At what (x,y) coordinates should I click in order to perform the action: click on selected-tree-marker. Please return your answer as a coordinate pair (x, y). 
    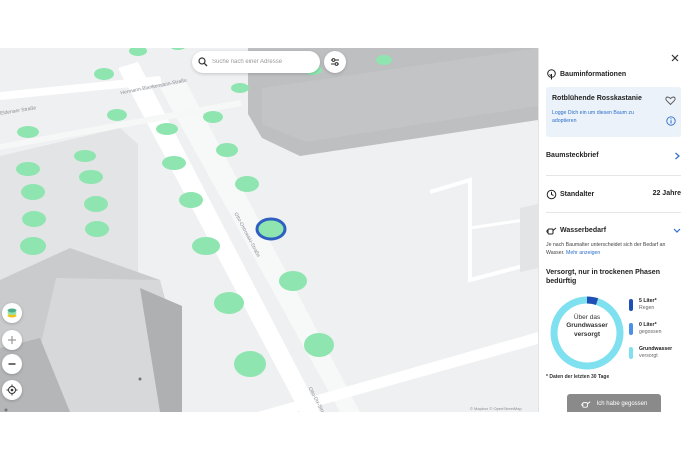
    Looking at the image, I should click on (271, 229).